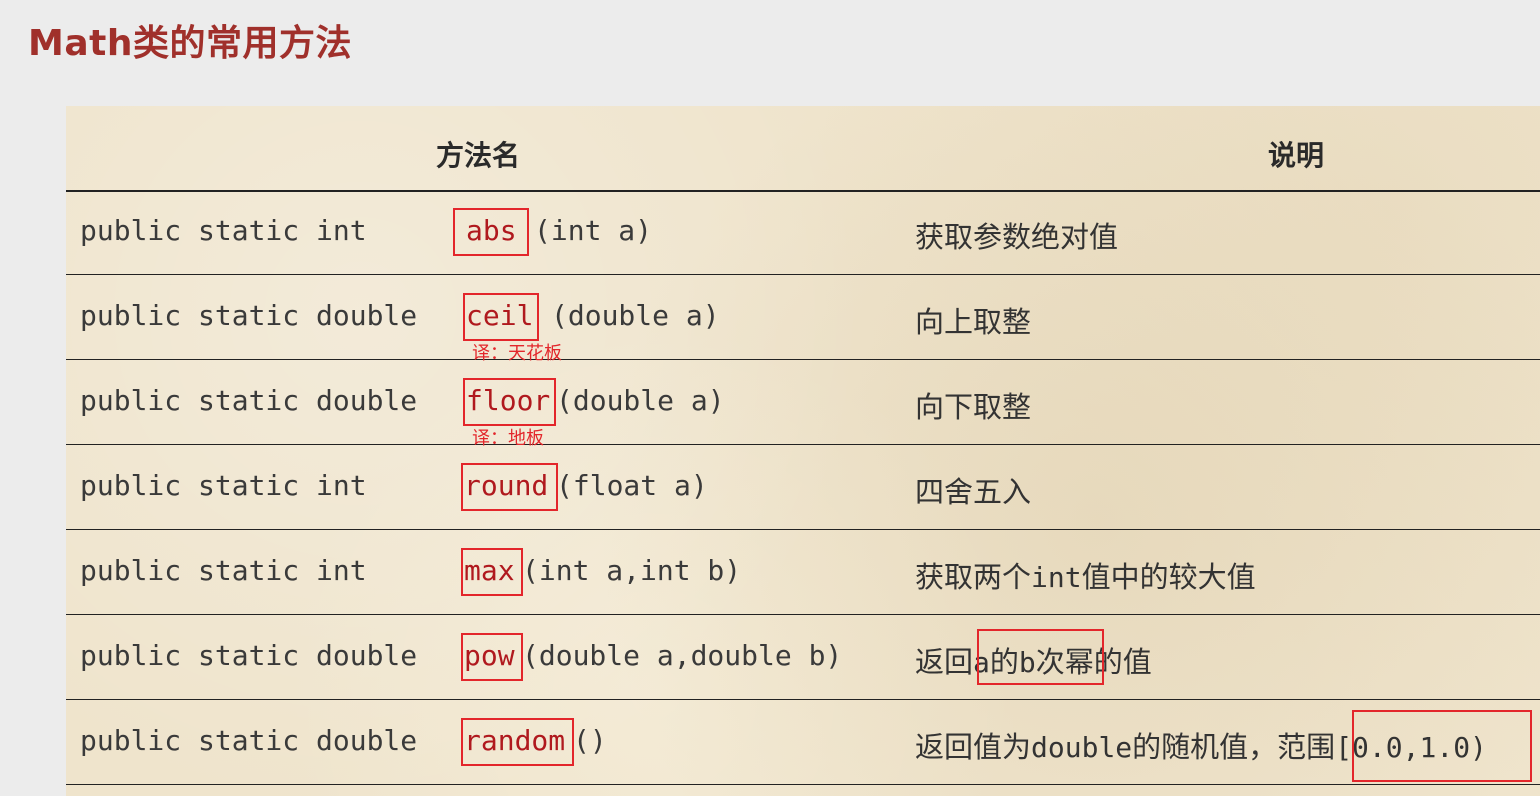 This screenshot has width=1540, height=796. What do you see at coordinates (973, 407) in the screenshot?
I see `method-description: 向下取整` at bounding box center [973, 407].